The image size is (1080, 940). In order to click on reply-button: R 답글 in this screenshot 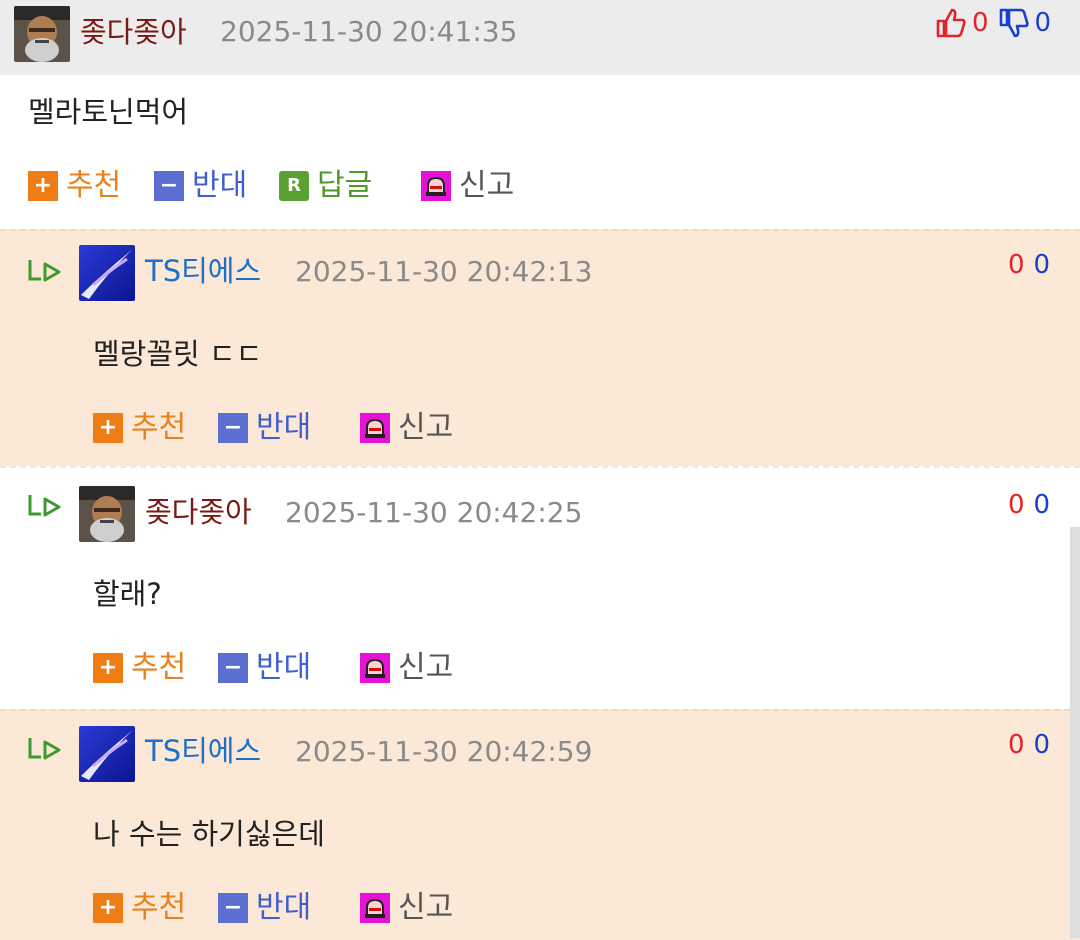, I will do `click(325, 186)`.